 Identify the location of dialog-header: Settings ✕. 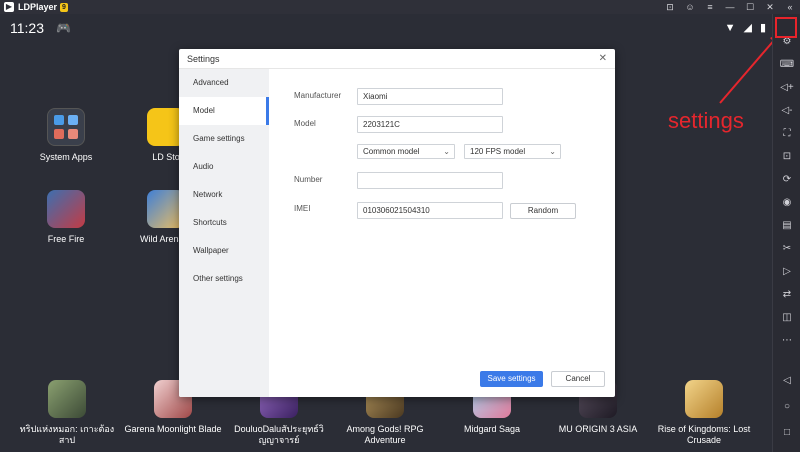
(397, 59).